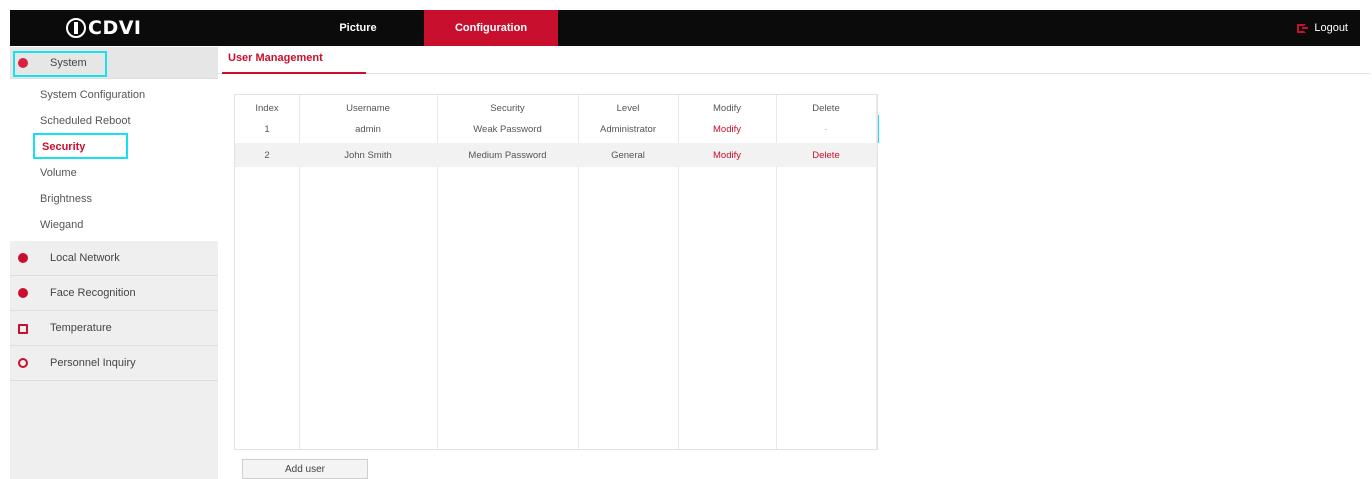 The image size is (1372, 479). I want to click on sidebar-item-personnel-inquiry: Personnel Inquiry, so click(114, 363).